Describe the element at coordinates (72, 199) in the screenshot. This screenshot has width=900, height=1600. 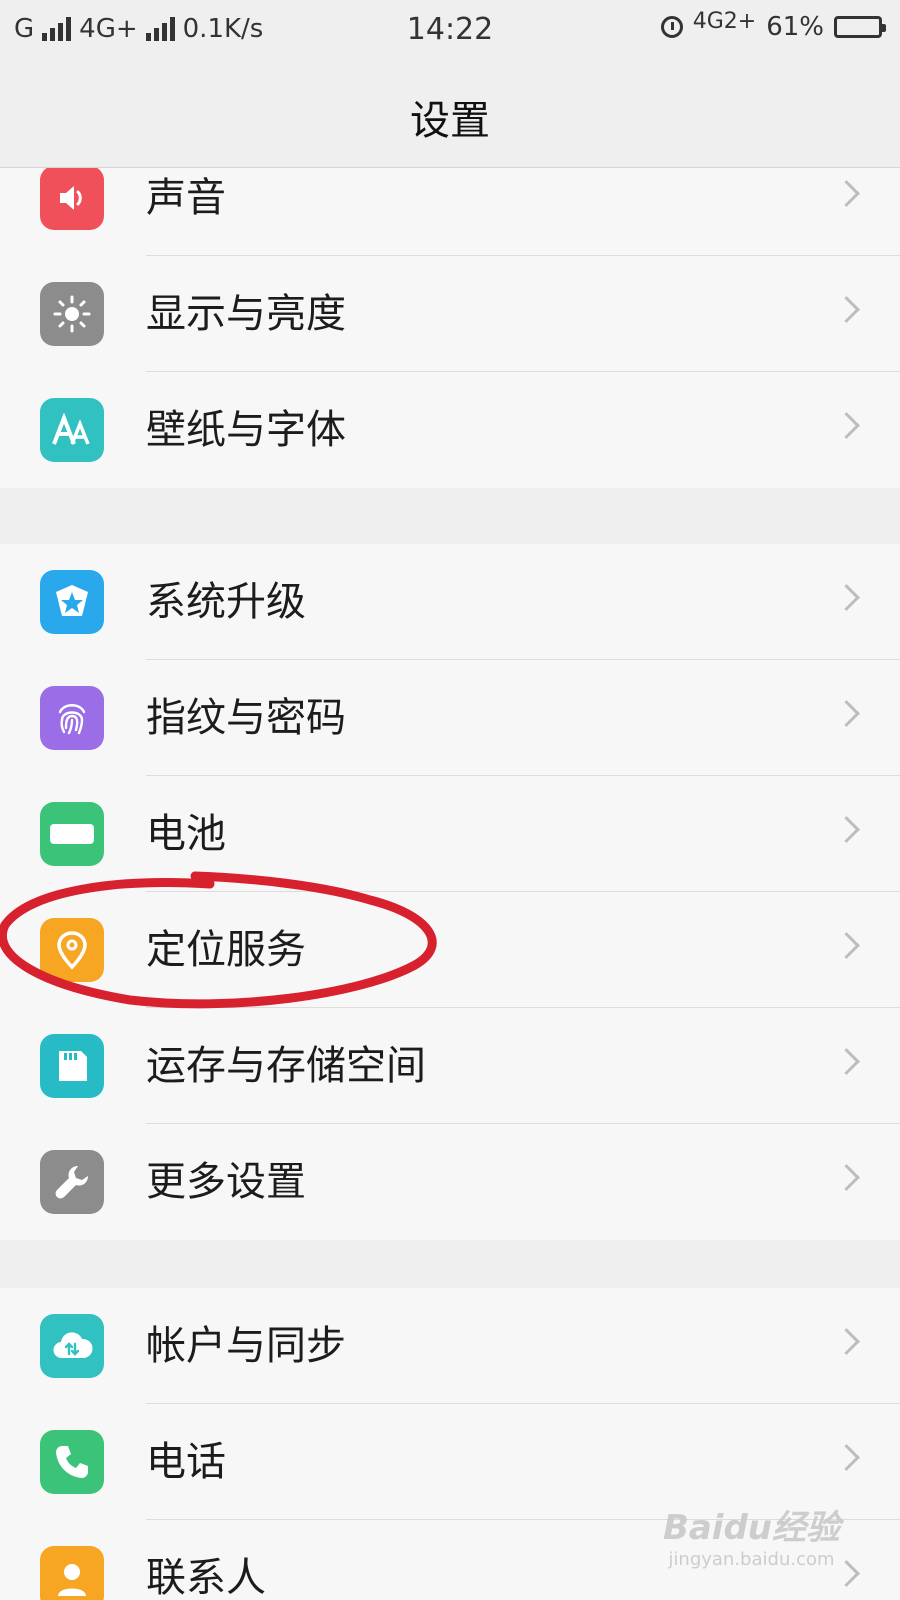
I see `speaker-icon` at that location.